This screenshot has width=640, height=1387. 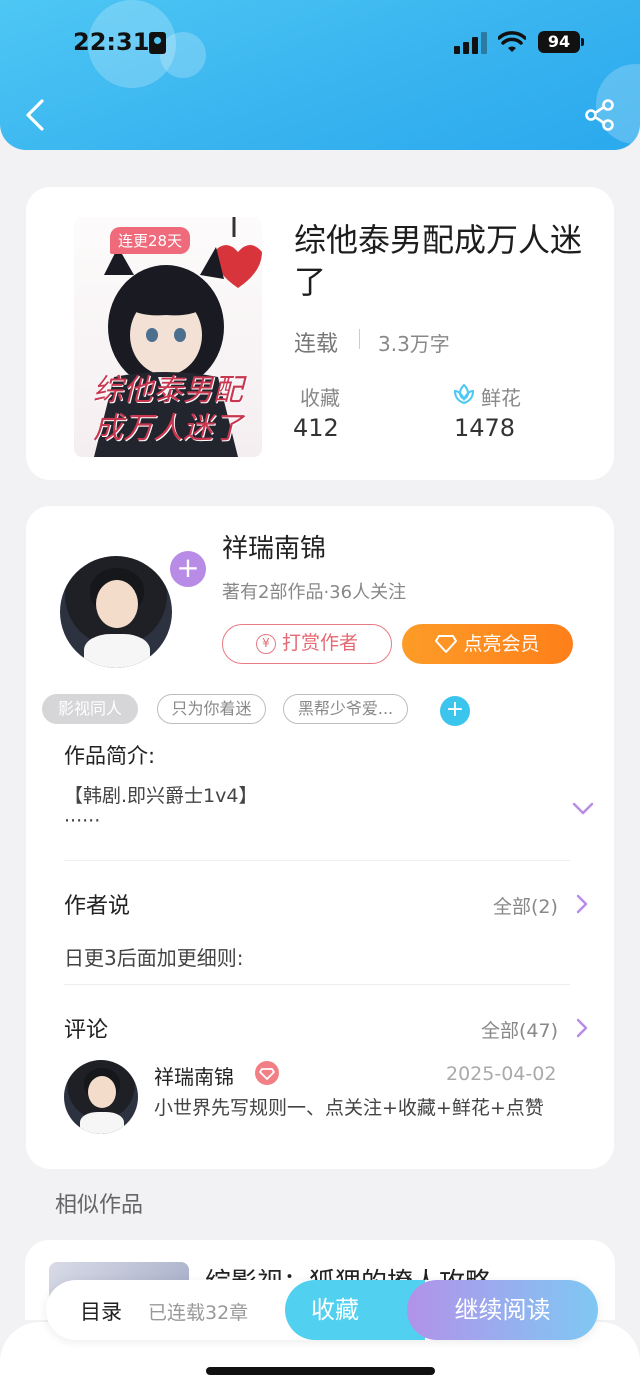 What do you see at coordinates (198, 1313) in the screenshot?
I see `chapter-progress: 已连载32章` at bounding box center [198, 1313].